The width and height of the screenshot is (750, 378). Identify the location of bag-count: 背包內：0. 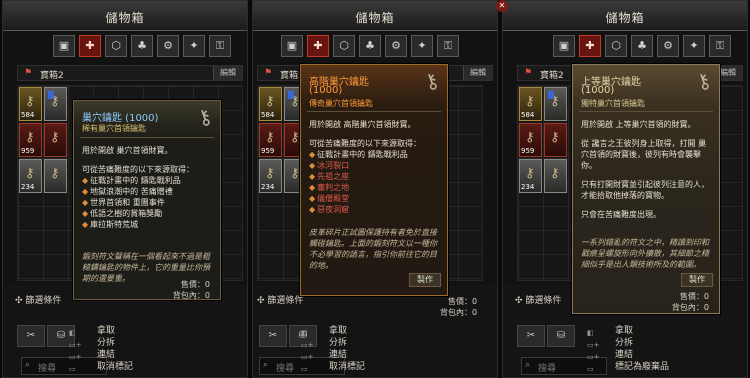
(191, 295).